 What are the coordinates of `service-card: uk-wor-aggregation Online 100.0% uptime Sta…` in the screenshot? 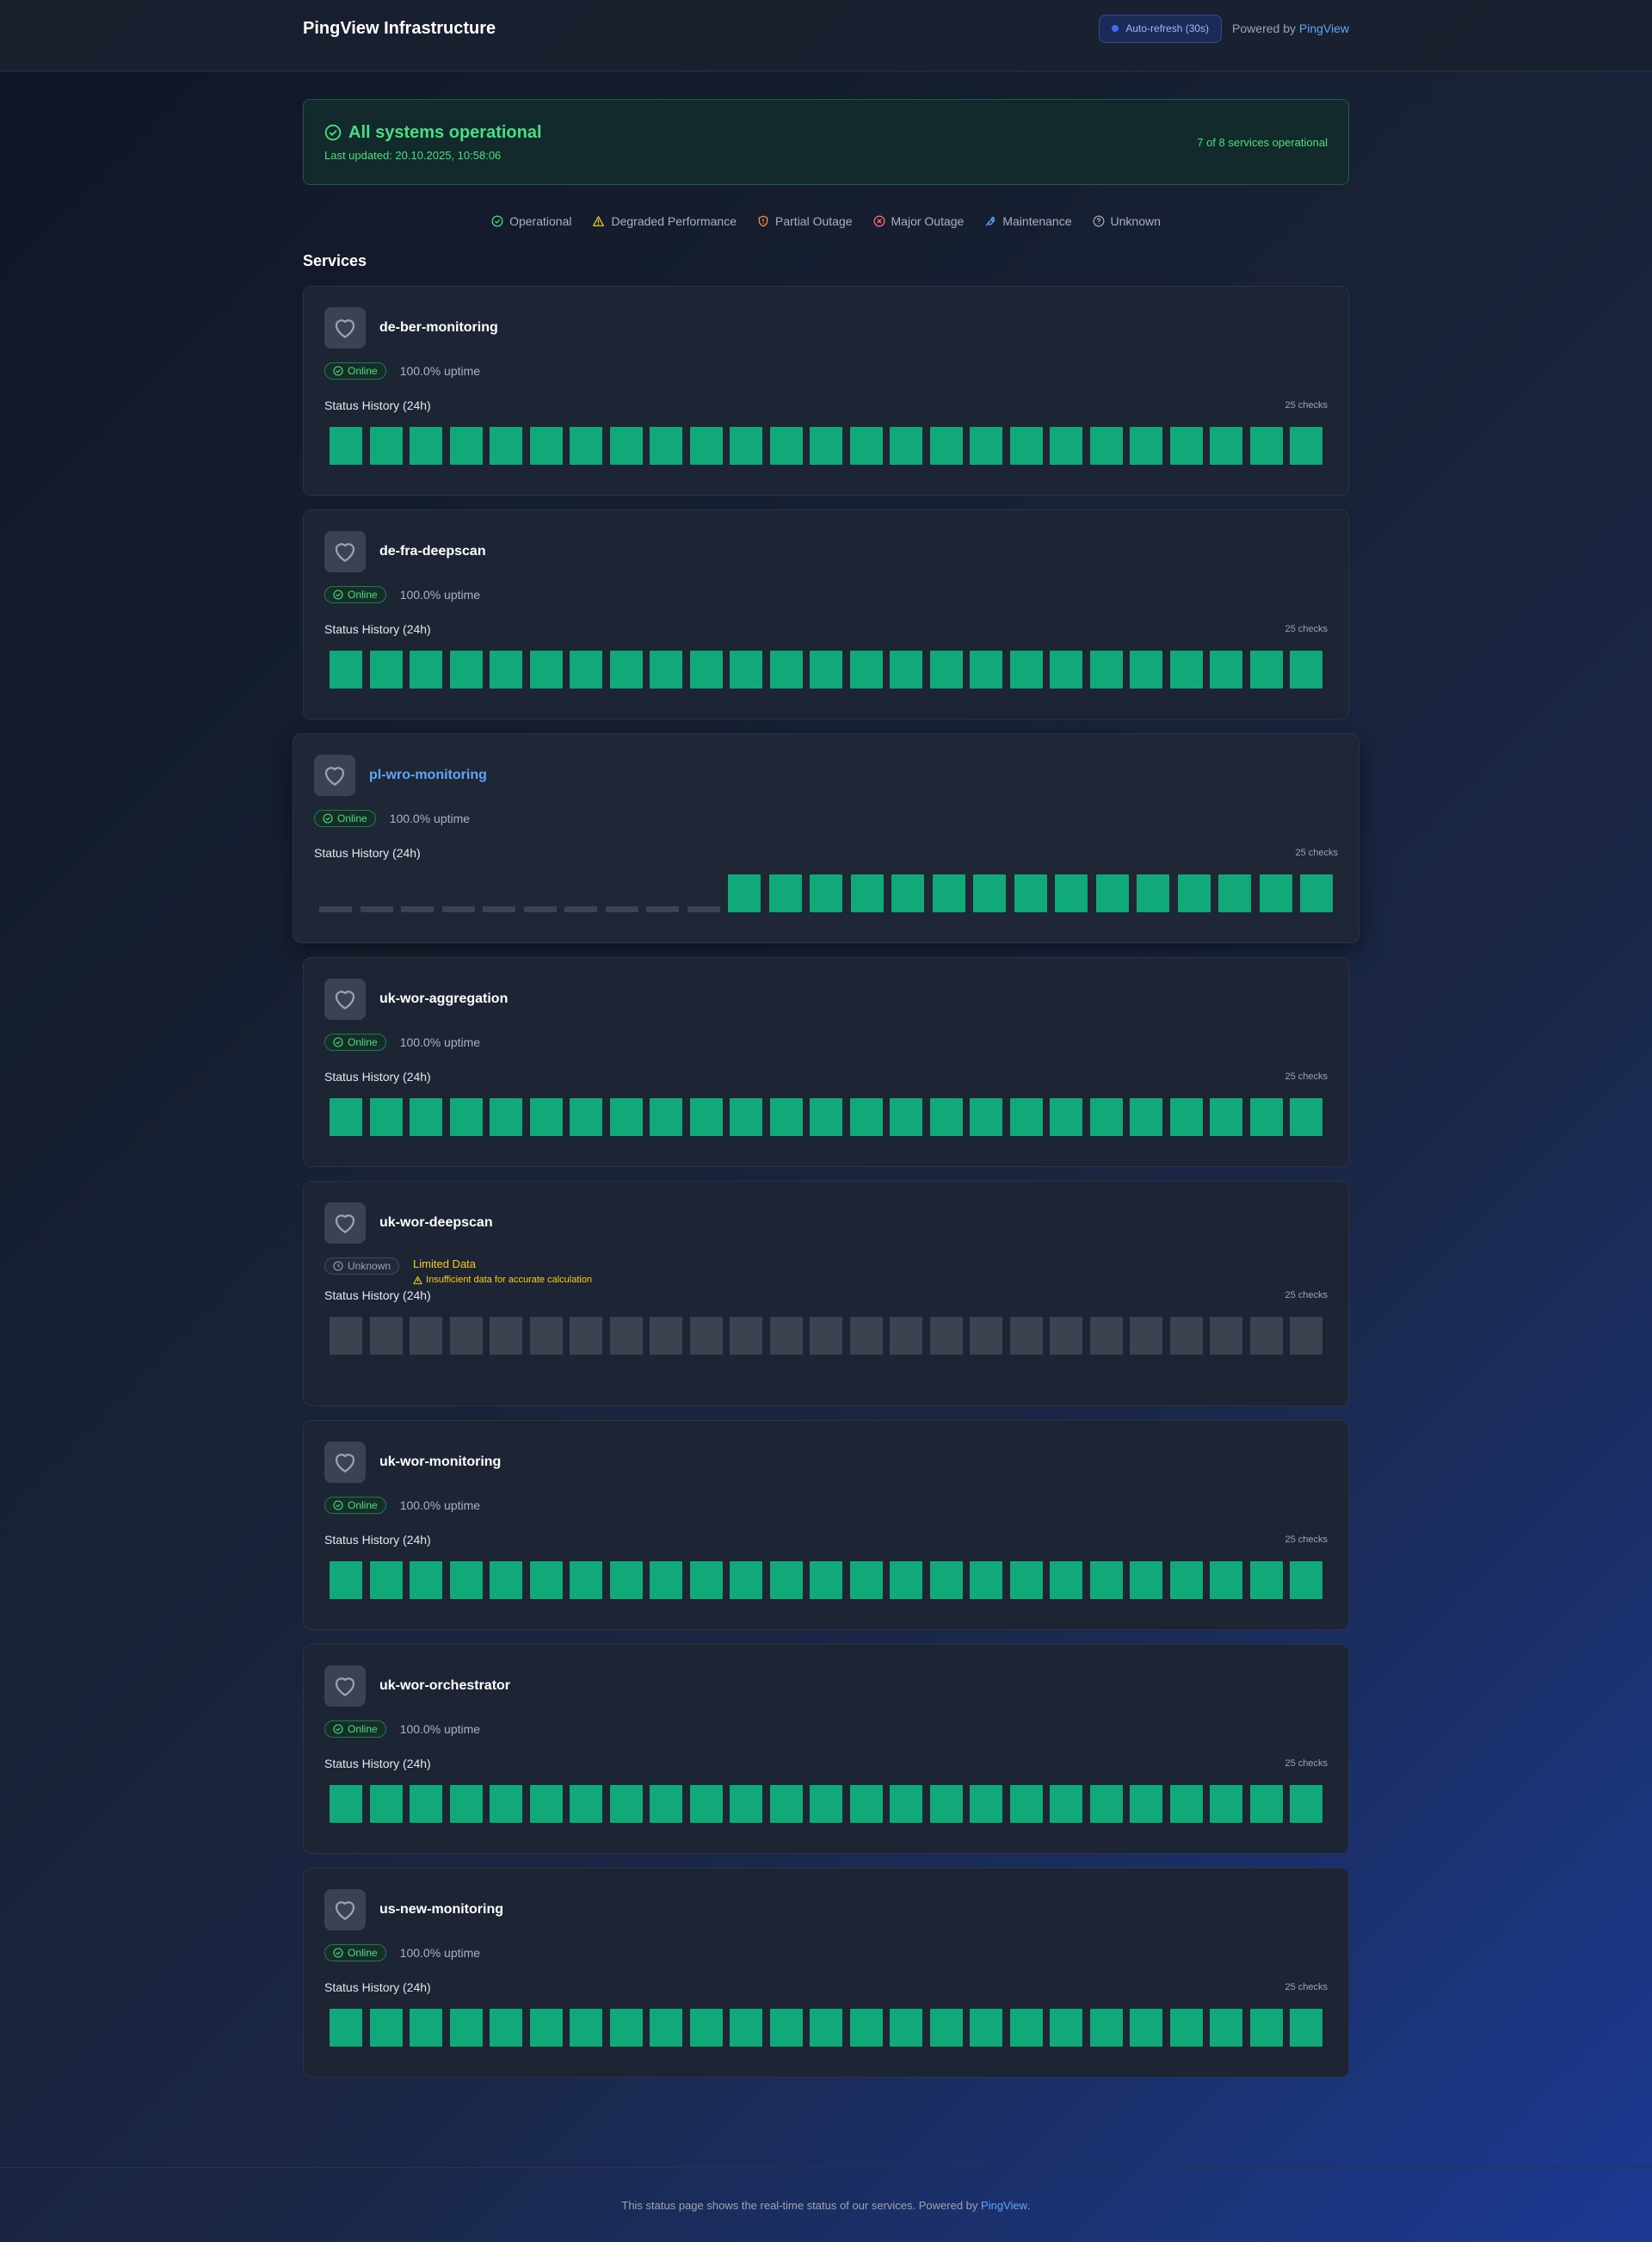 It's located at (826, 1062).